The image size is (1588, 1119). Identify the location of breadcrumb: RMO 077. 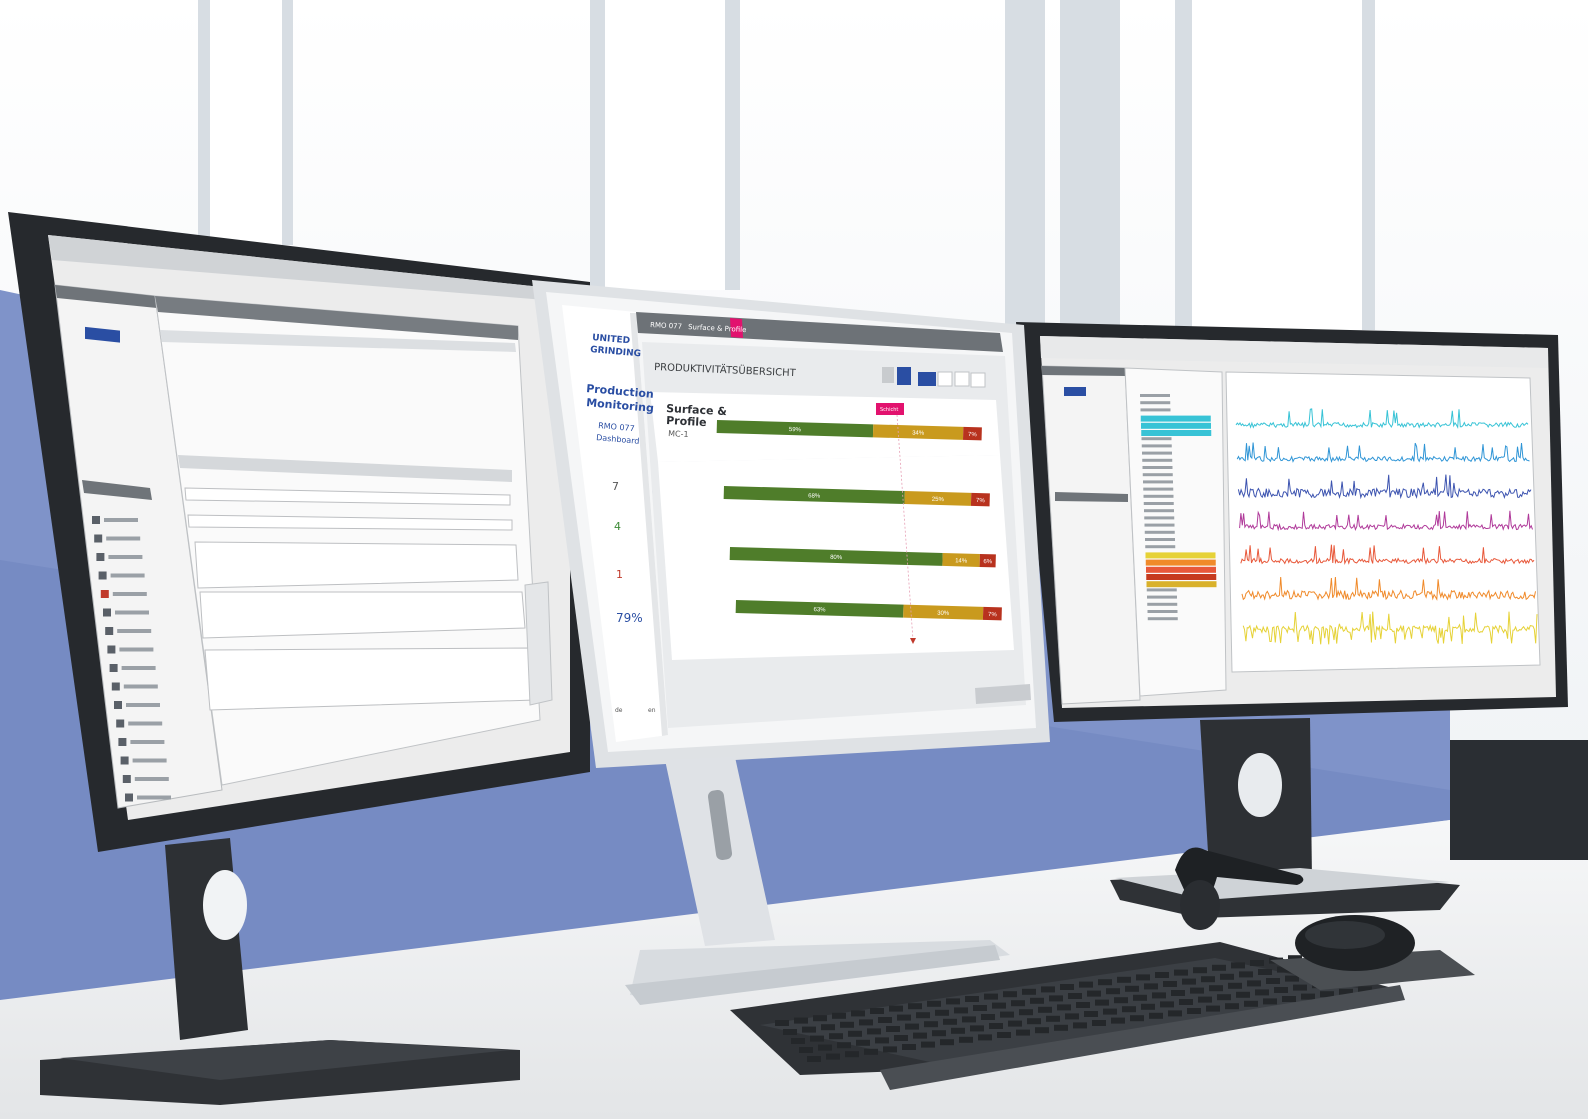
(666, 326).